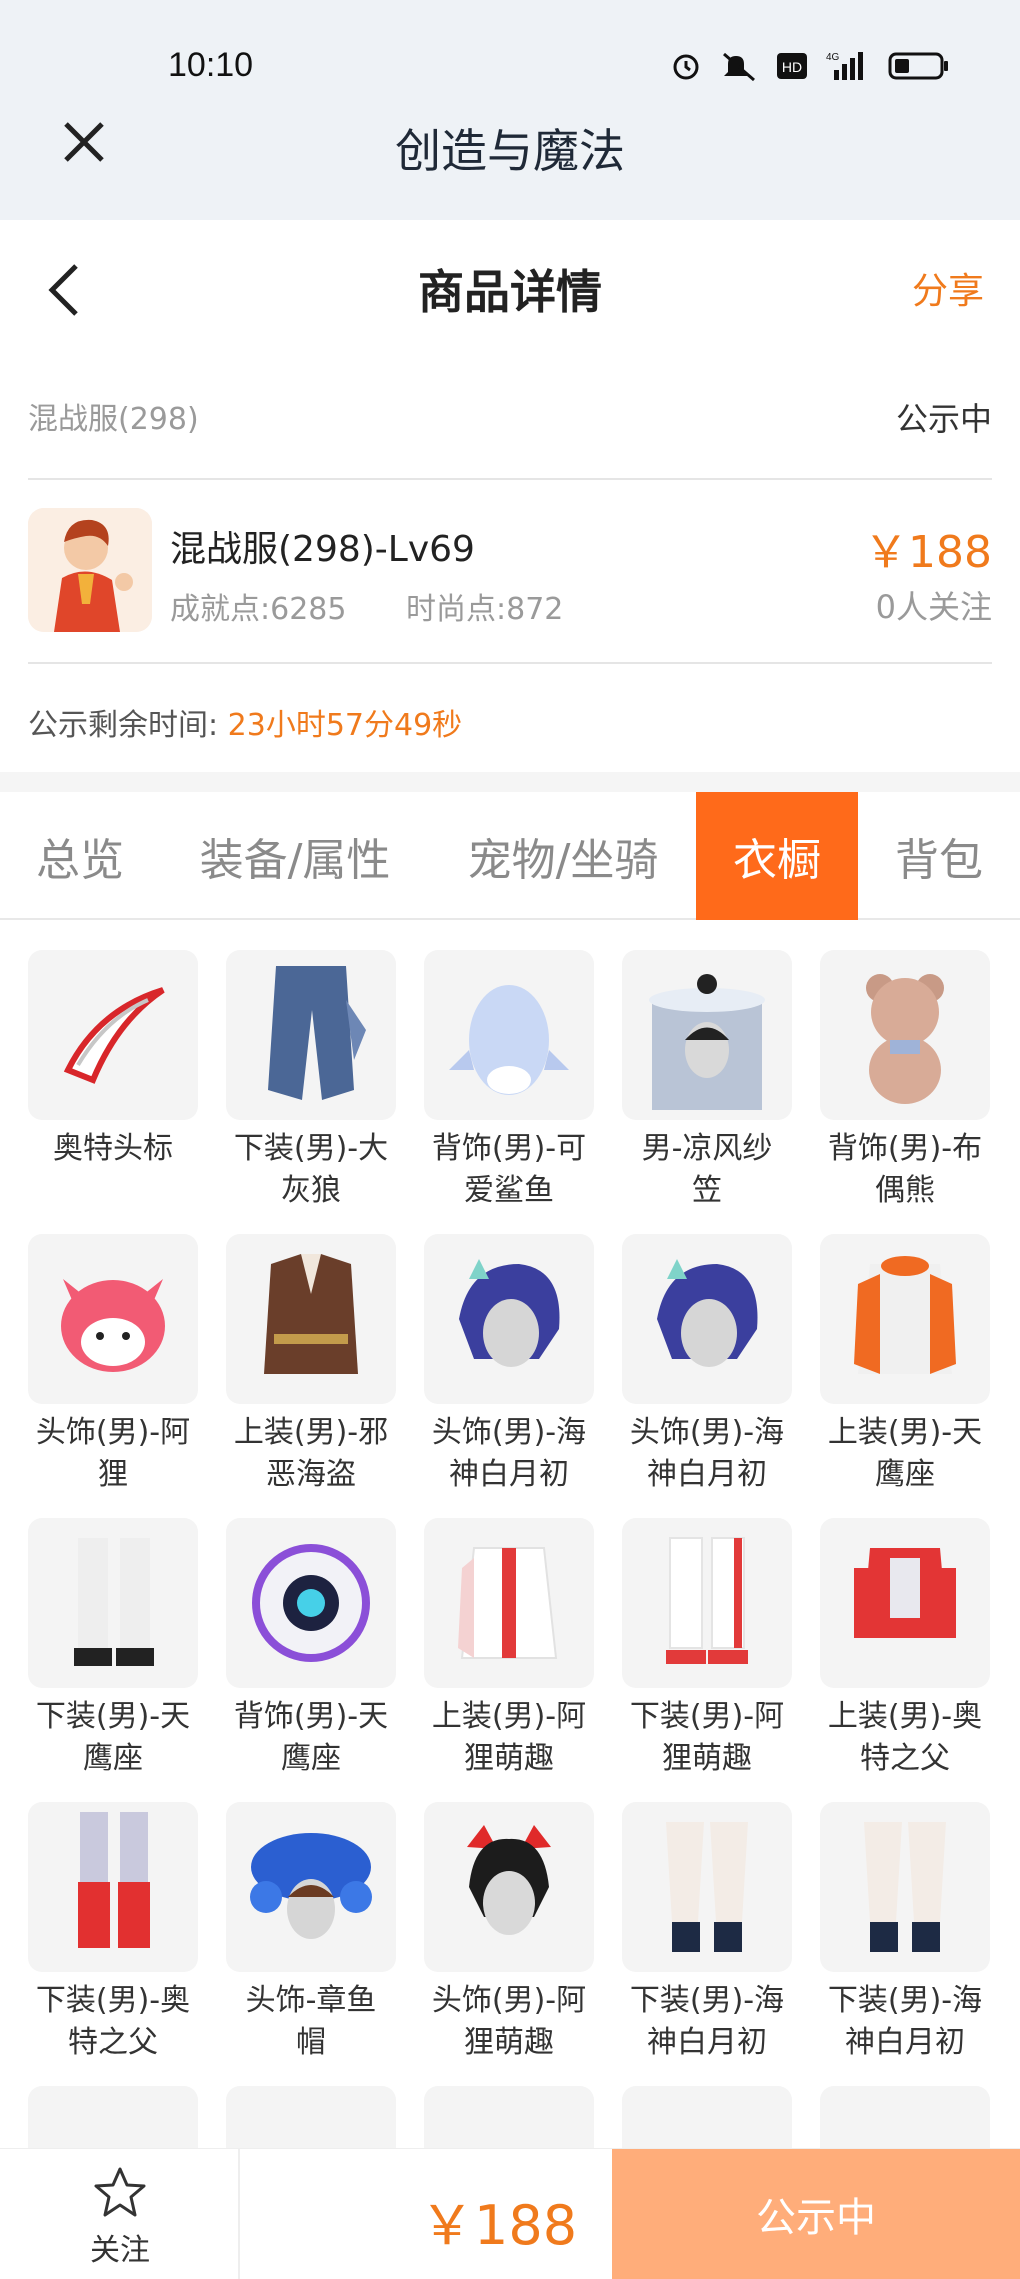 The width and height of the screenshot is (1020, 2279). I want to click on follower-count: 0人关注, so click(933, 607).